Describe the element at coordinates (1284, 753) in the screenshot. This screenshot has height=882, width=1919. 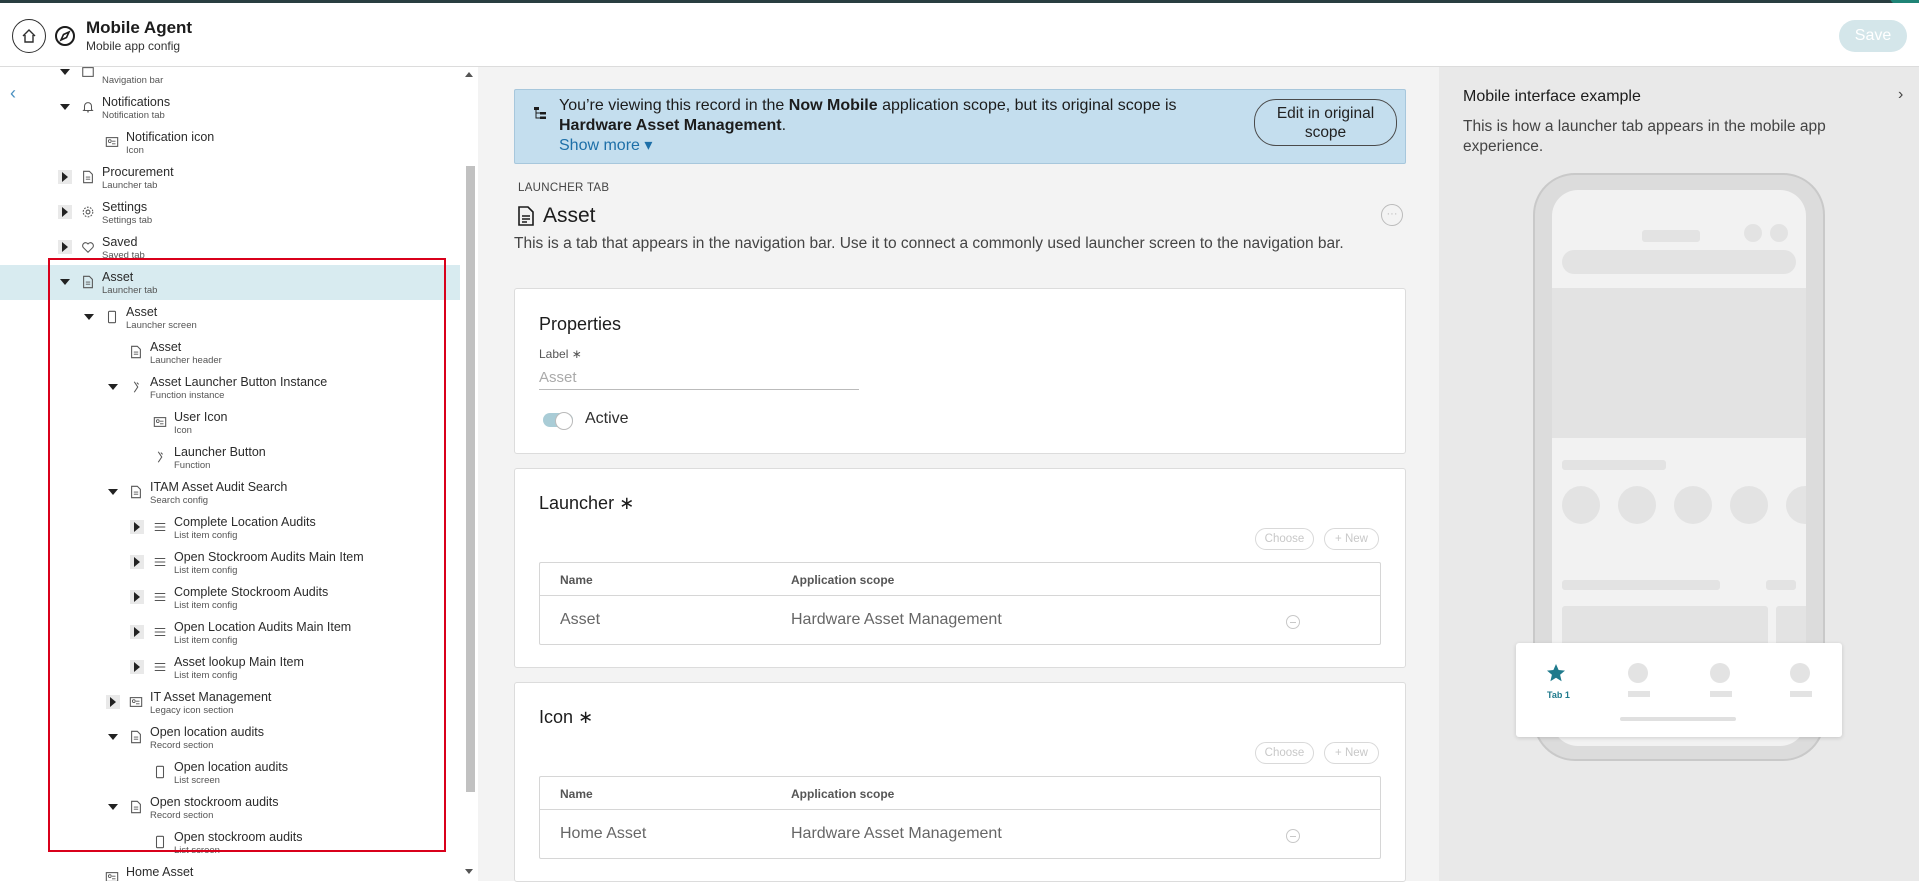
I see `icon-choose-button: Choose` at that location.